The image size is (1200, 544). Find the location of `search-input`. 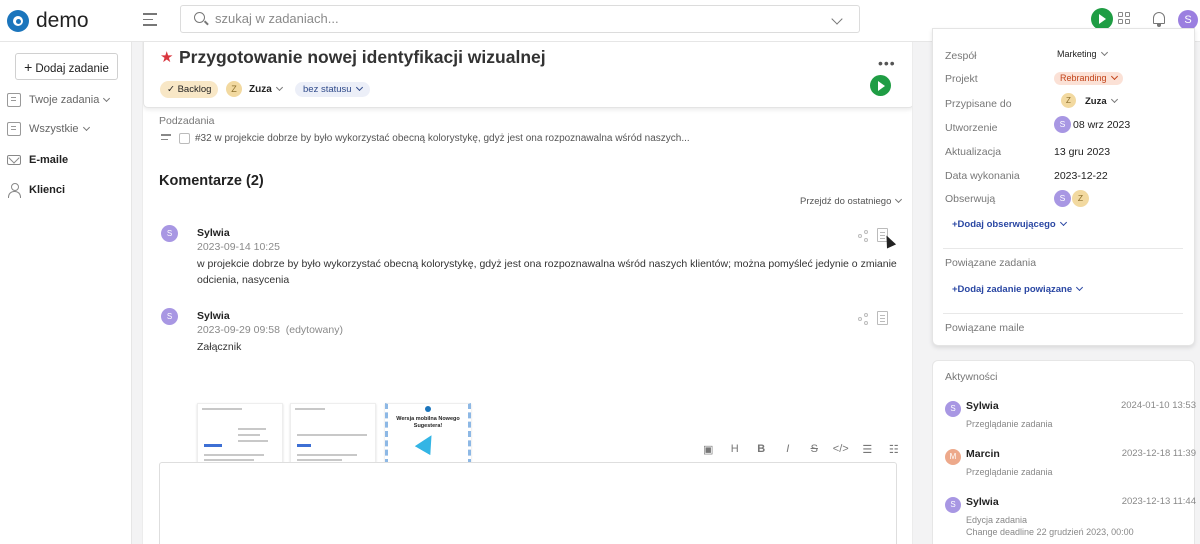

search-input is located at coordinates (515, 18).